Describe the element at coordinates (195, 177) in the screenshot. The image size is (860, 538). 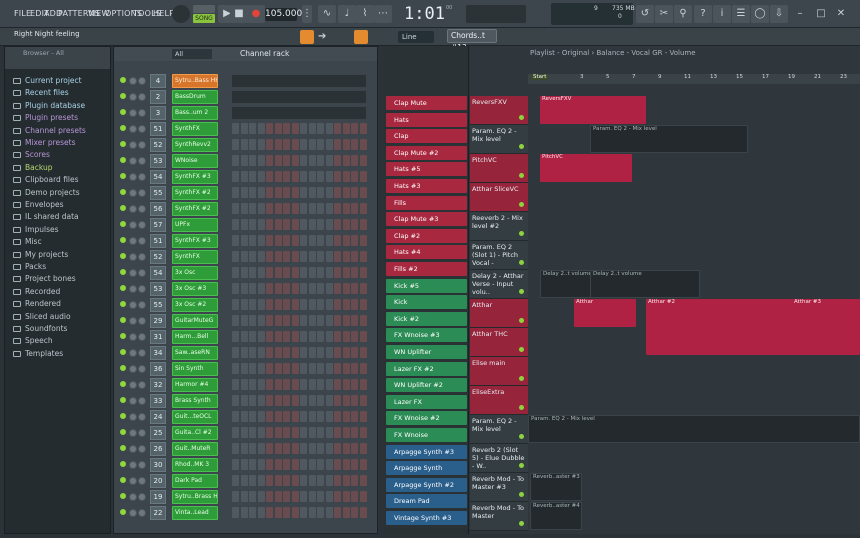
I see `channel-name-button: SynthFX #3` at that location.